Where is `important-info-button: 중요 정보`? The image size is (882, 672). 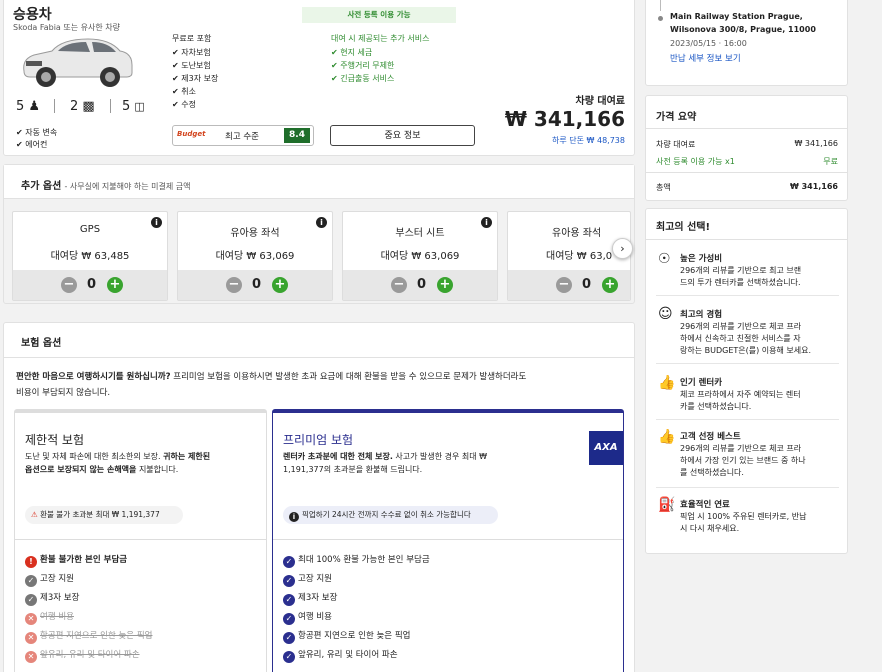 important-info-button: 중요 정보 is located at coordinates (402, 135).